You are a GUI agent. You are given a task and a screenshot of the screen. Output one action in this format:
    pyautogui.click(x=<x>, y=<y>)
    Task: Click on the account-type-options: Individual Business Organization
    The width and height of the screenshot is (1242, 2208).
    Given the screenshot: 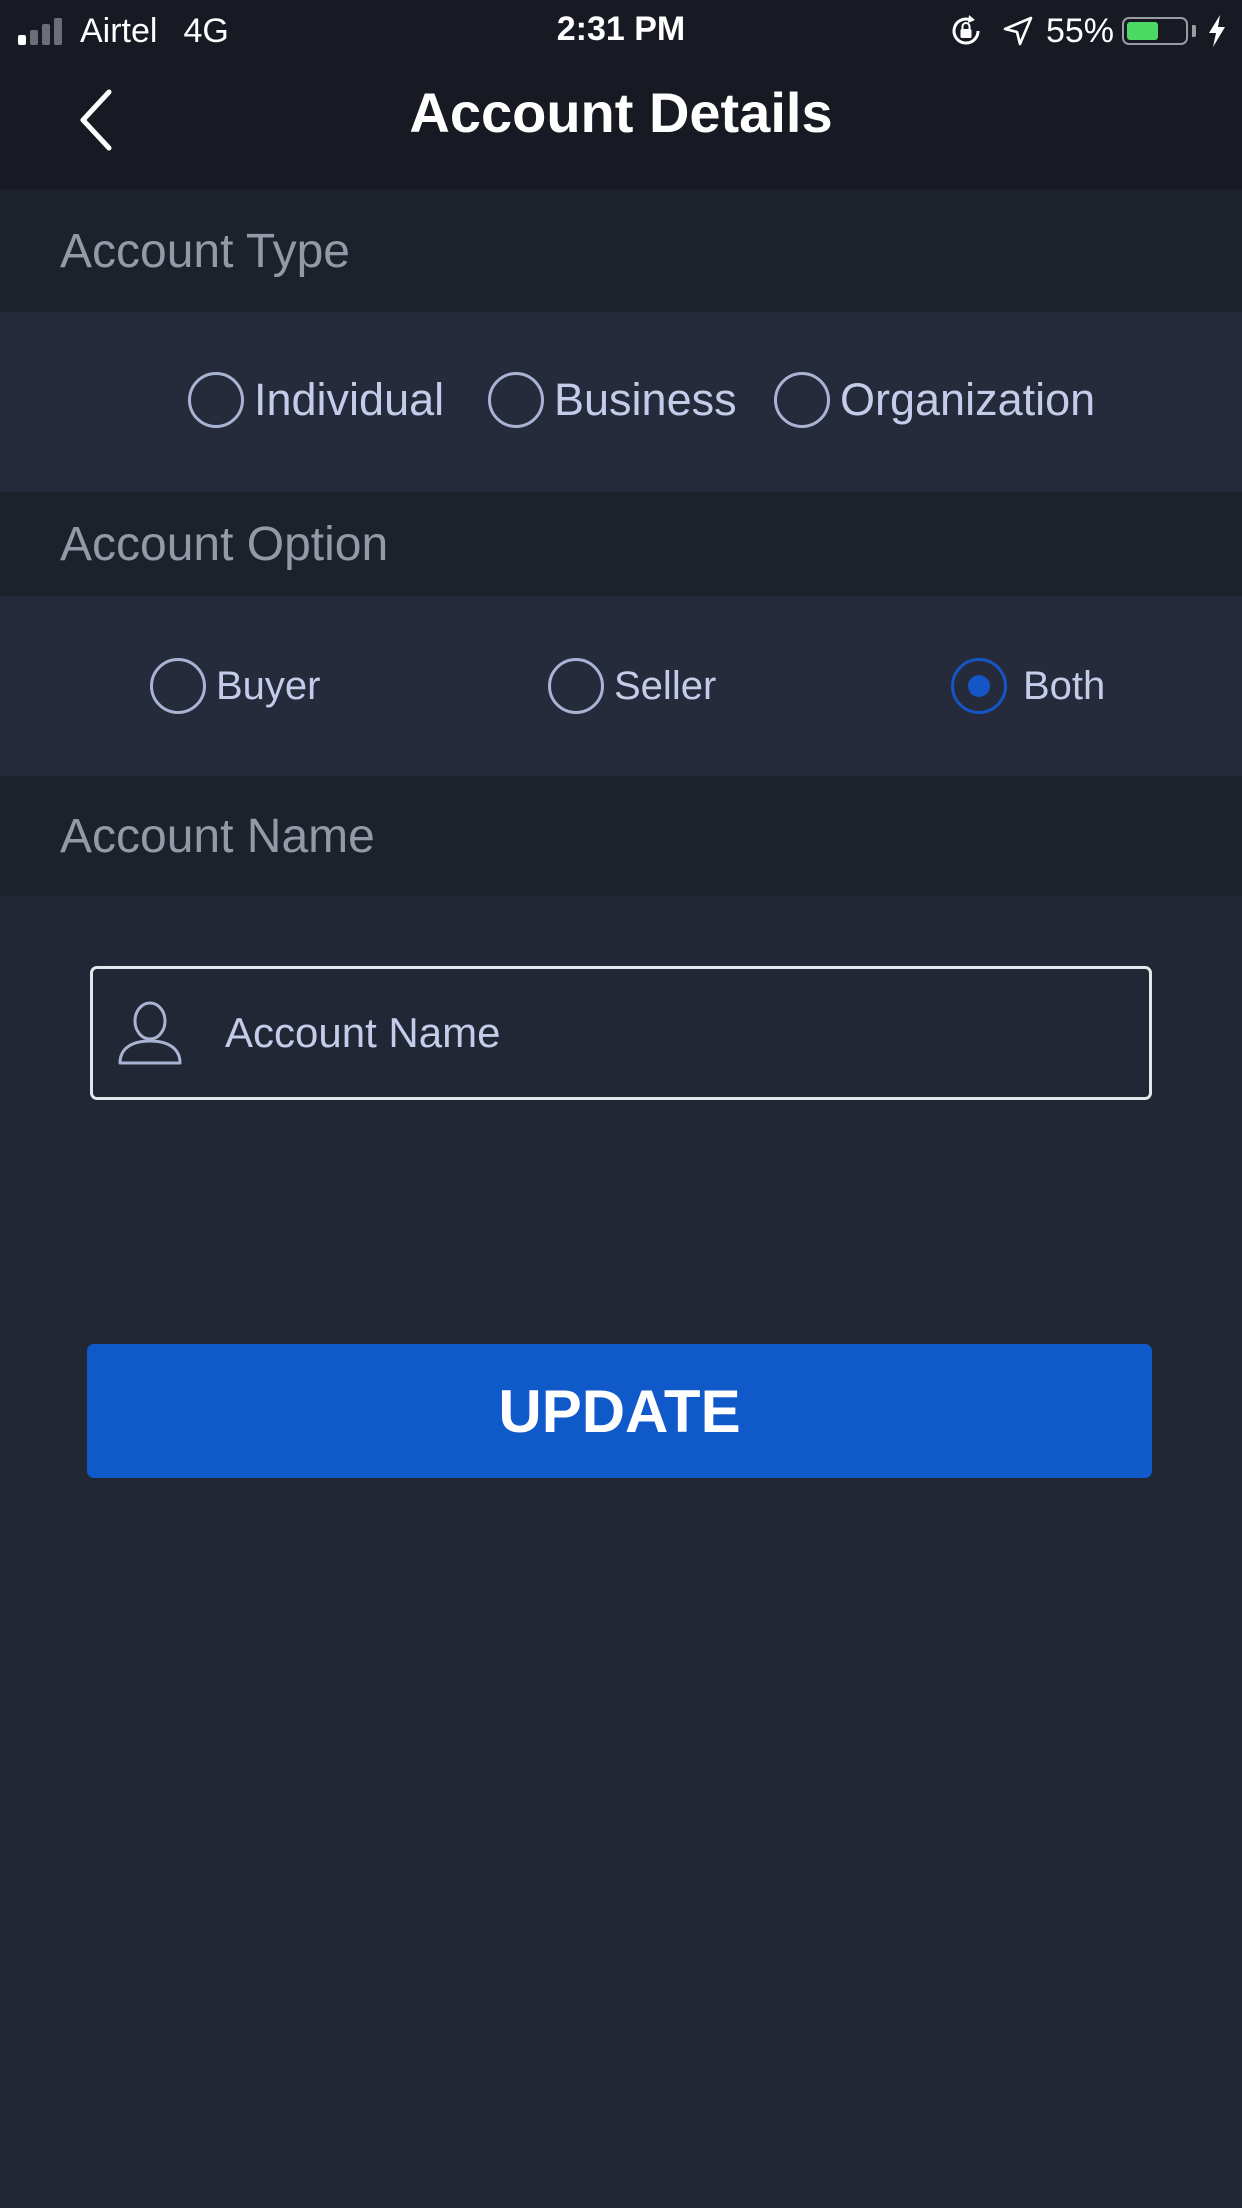 What is the action you would take?
    pyautogui.click(x=621, y=402)
    